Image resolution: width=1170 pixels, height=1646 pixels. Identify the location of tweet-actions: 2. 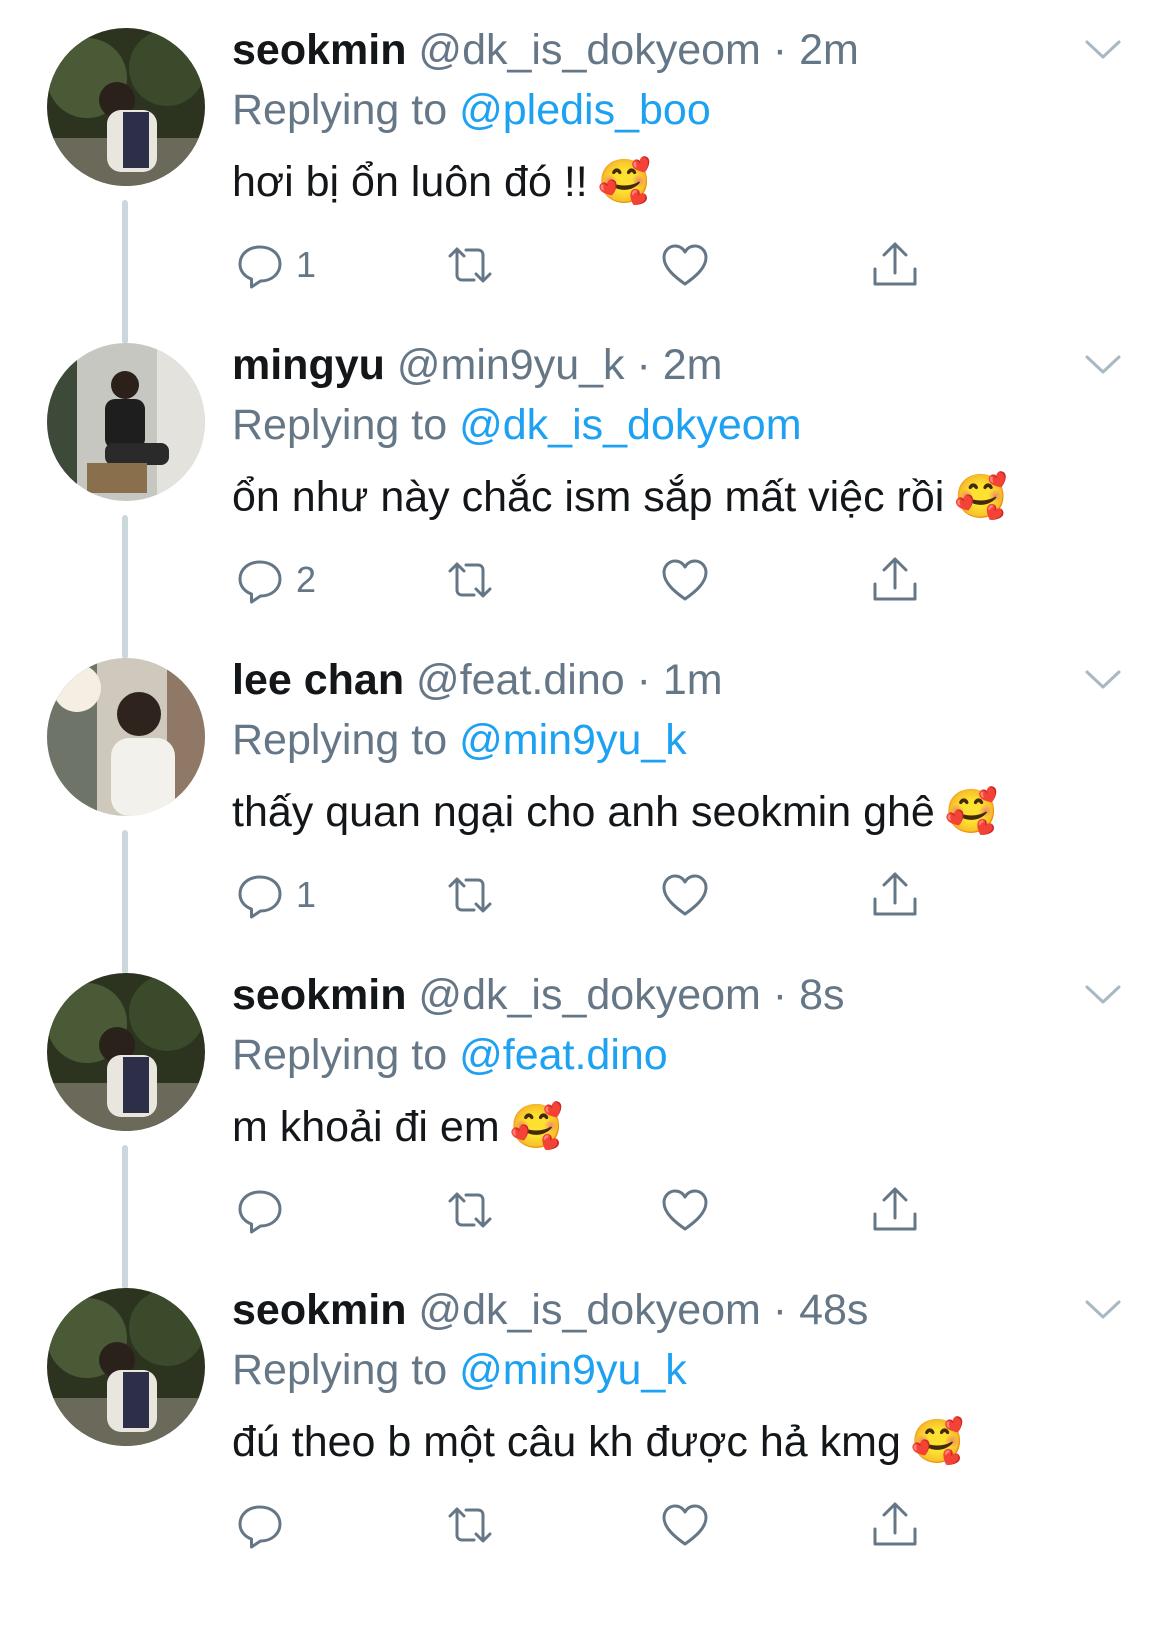
(592, 580).